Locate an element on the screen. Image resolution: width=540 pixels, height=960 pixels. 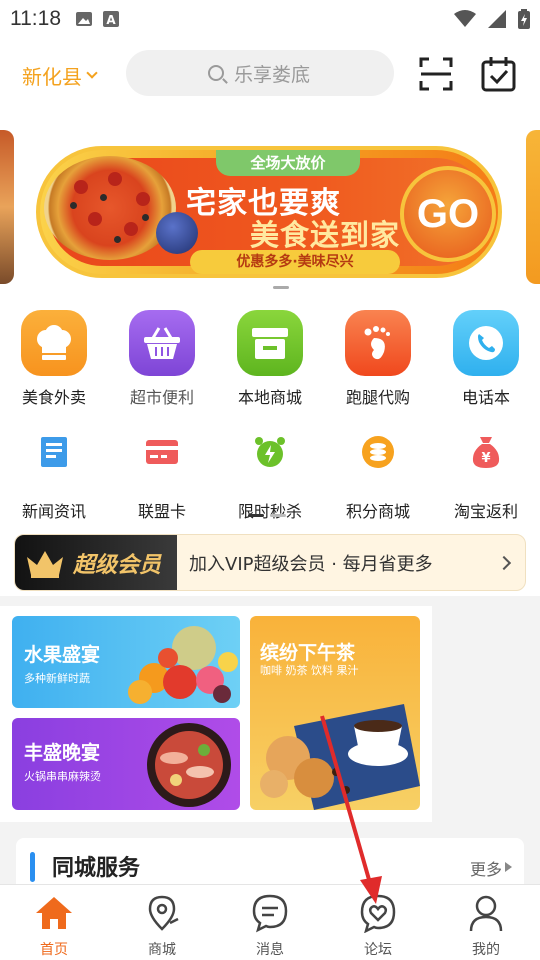
triangle-right-icon is located at coordinates (508, 867).